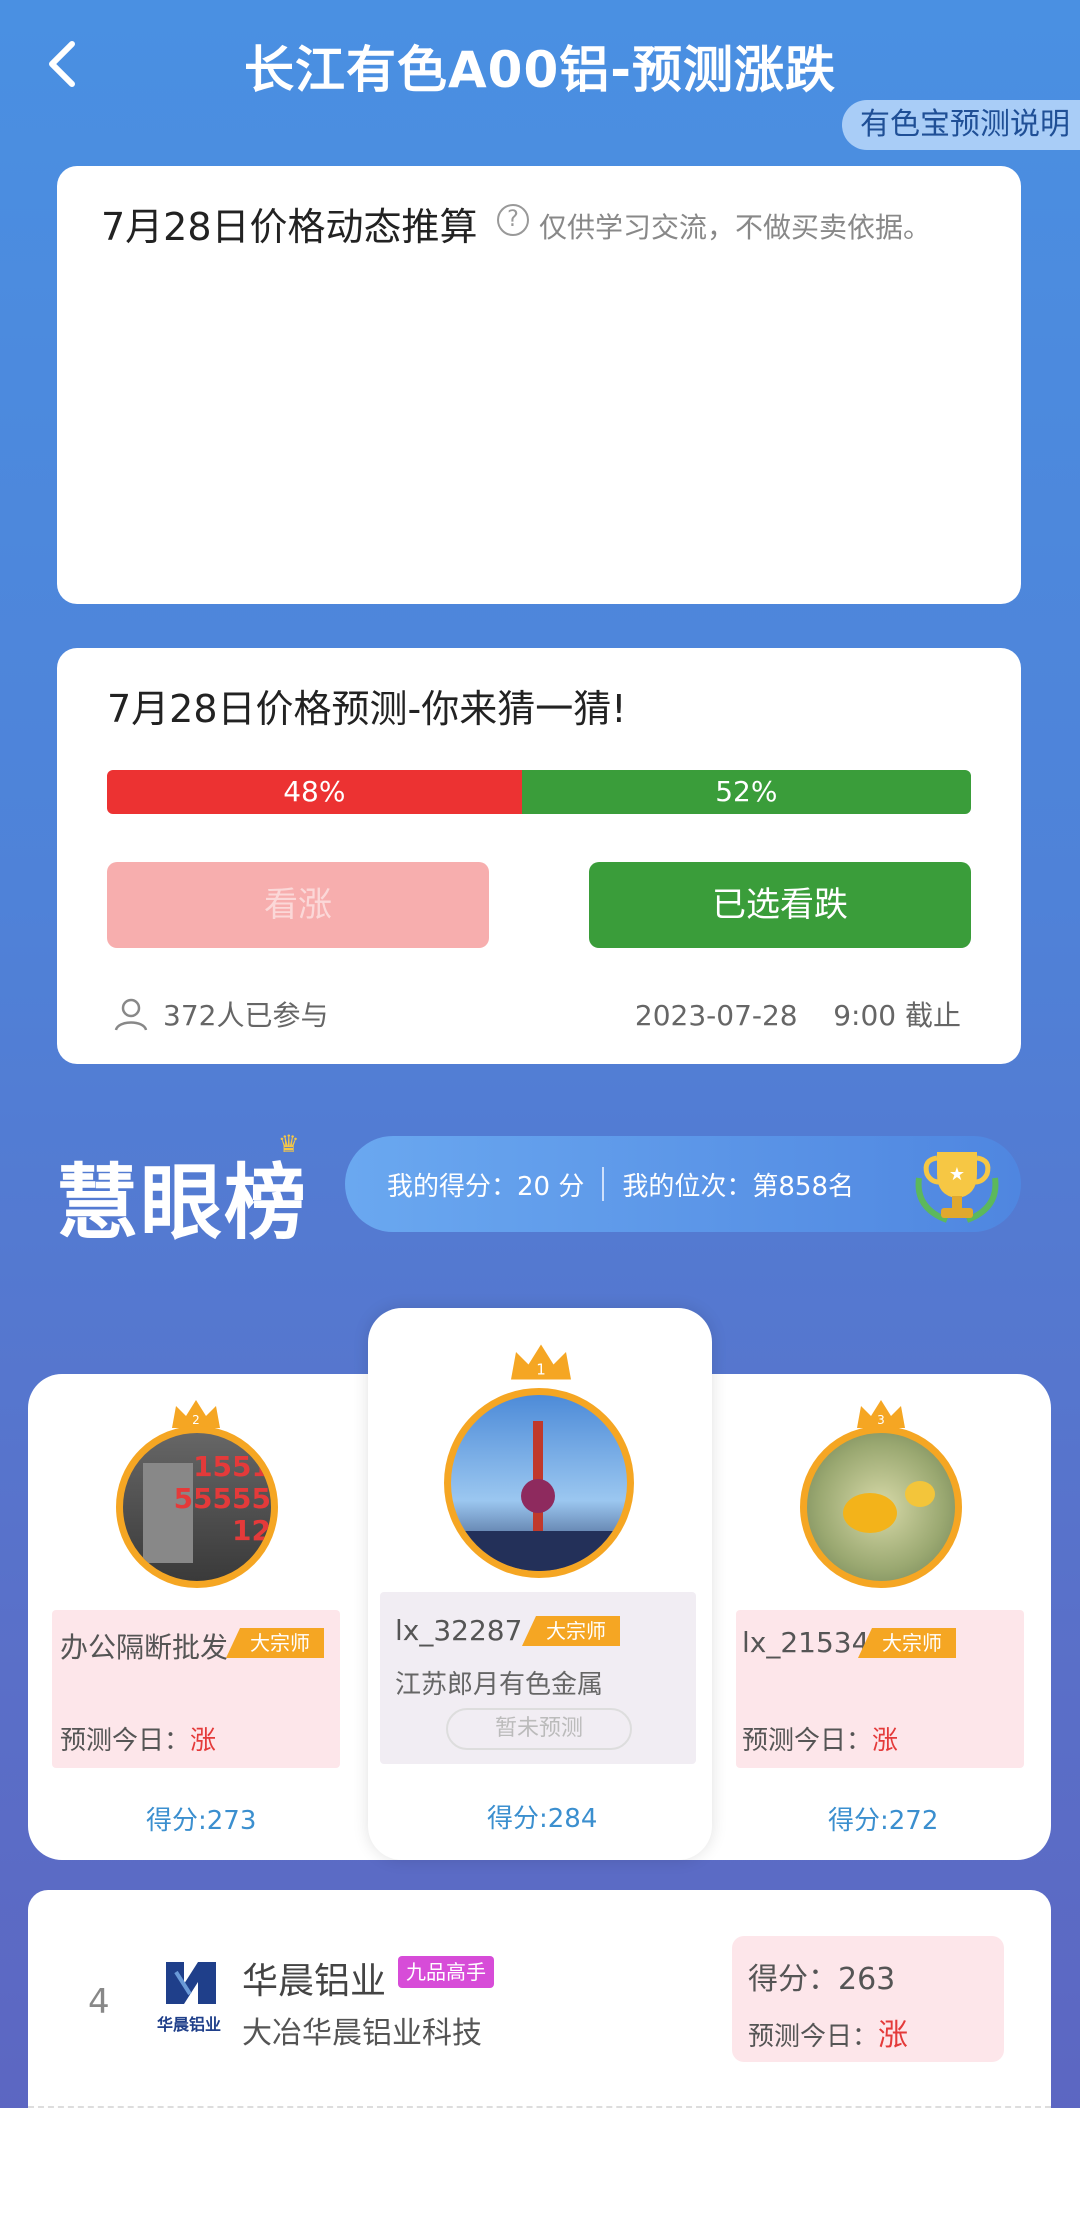 This screenshot has height=2232, width=1080. What do you see at coordinates (314, 792) in the screenshot?
I see `vote-up-segment: 48%` at bounding box center [314, 792].